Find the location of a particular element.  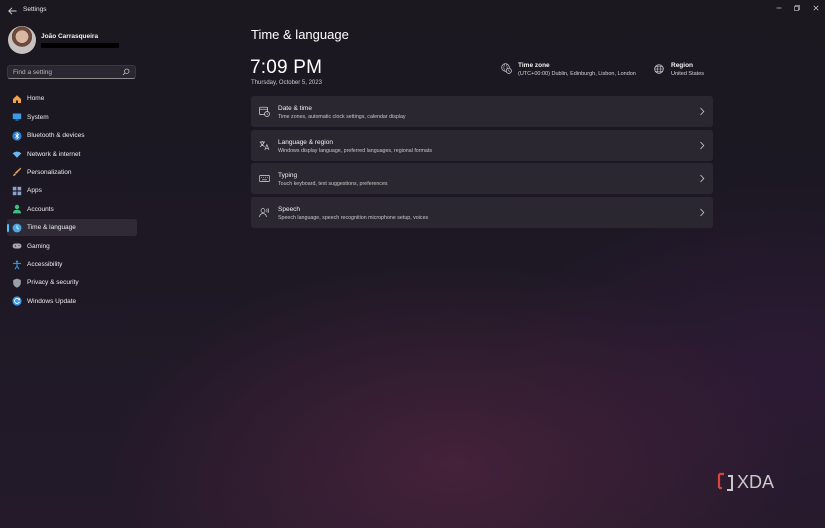

region-title: Region is located at coordinates (682, 65).